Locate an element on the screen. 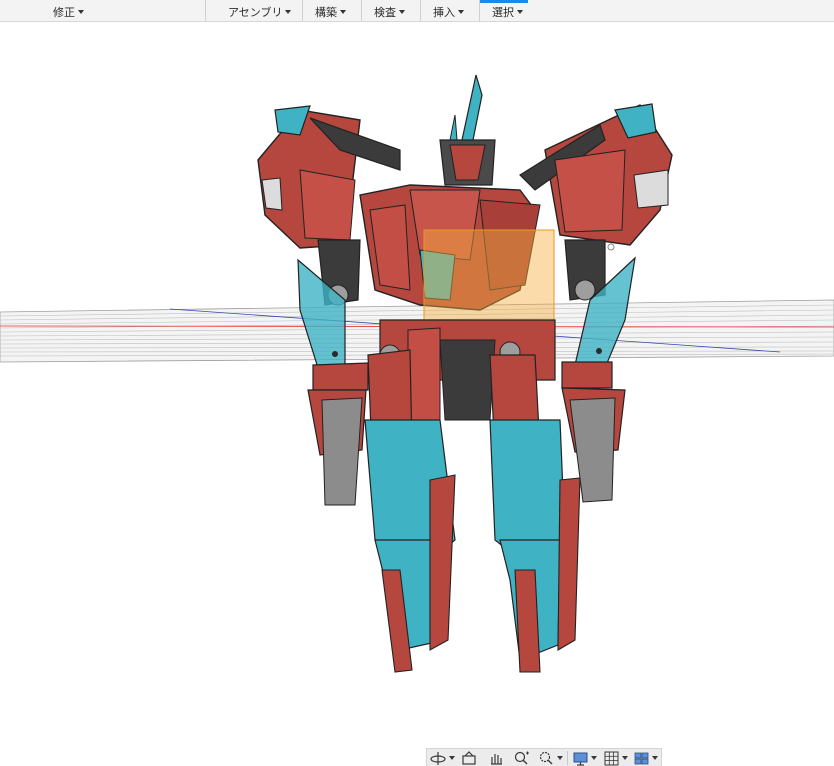 The height and width of the screenshot is (766, 834). fit-button is located at coordinates (547, 758).